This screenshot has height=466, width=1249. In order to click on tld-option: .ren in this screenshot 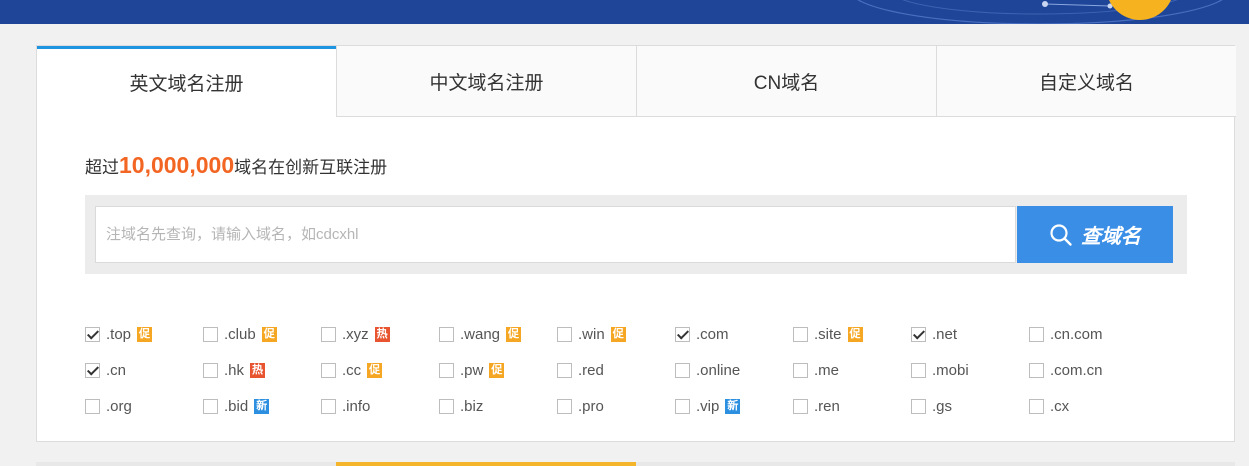, I will do `click(852, 406)`.